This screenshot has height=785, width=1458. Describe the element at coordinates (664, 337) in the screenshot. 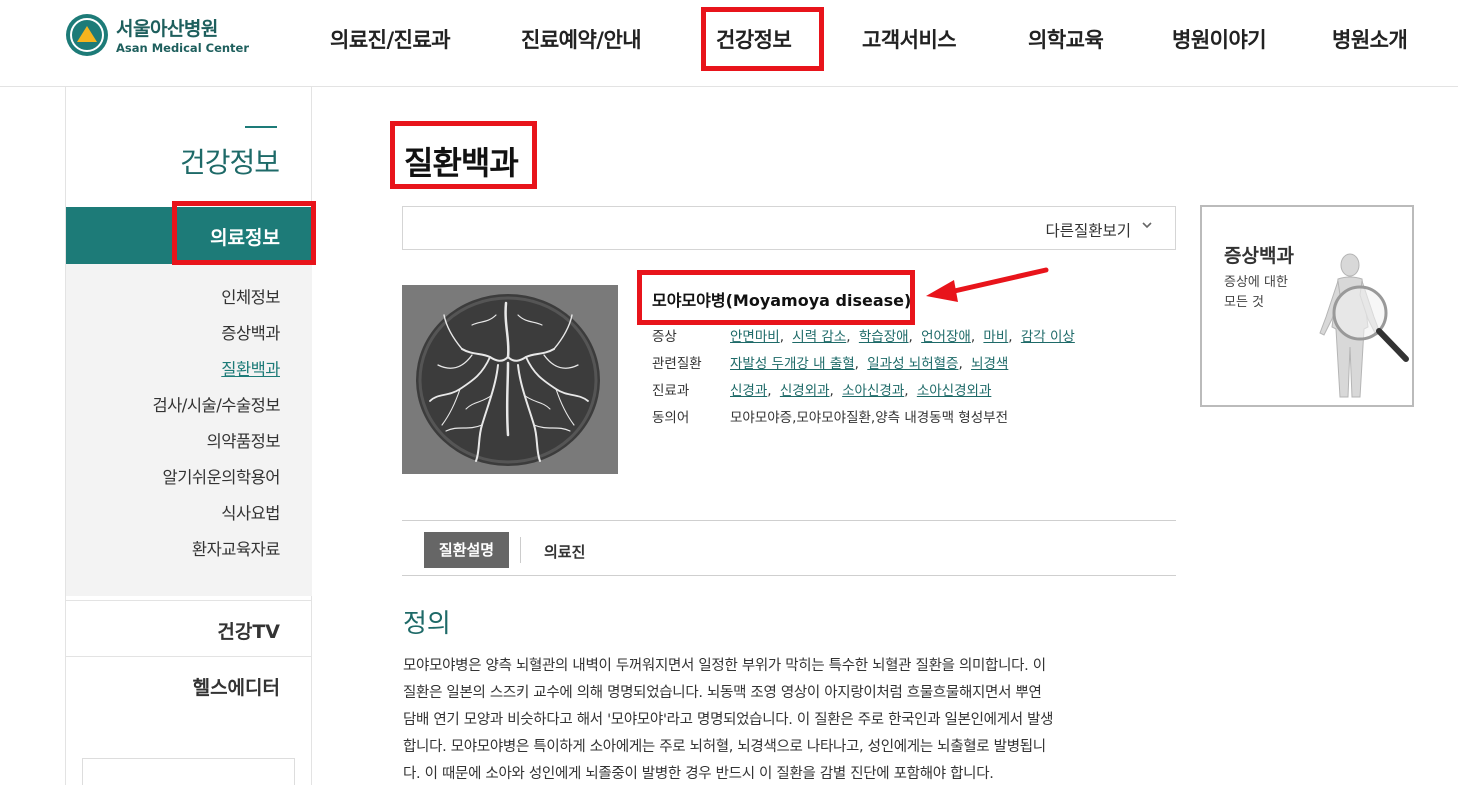

I see `info-label: 증상` at that location.